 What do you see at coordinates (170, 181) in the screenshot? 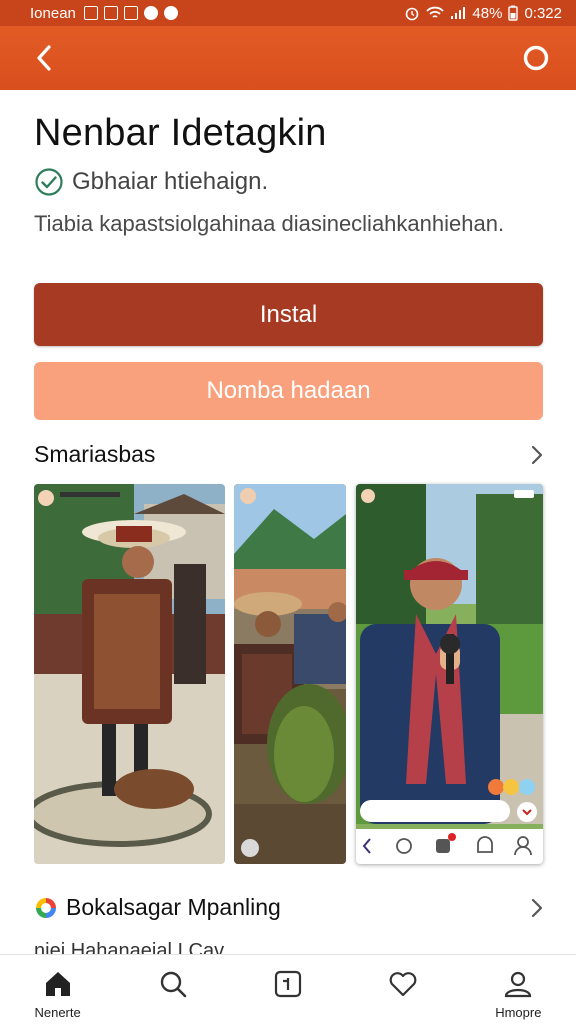
I see `verified-text: Gbhaiar htiehaign.` at bounding box center [170, 181].